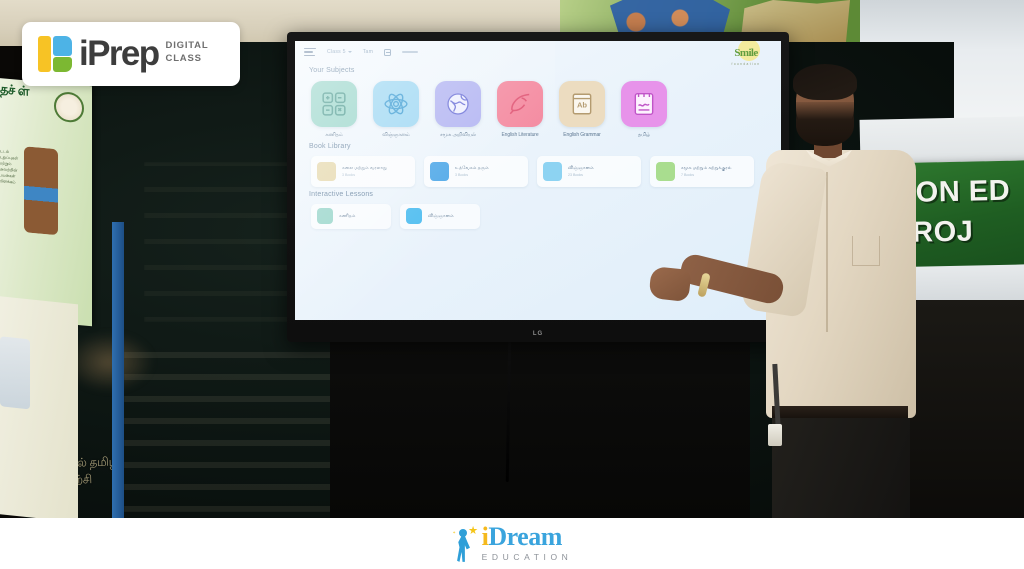 Image resolution: width=1024 pixels, height=569 pixels. Describe the element at coordinates (187, 46) in the screenshot. I see `iprep-tagline-line1: DIGITAL` at that location.